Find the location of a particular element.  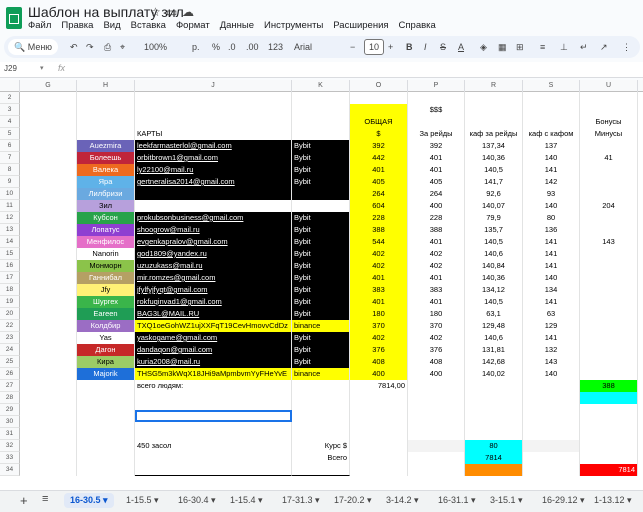

cell-s28 is located at coordinates (551, 398).